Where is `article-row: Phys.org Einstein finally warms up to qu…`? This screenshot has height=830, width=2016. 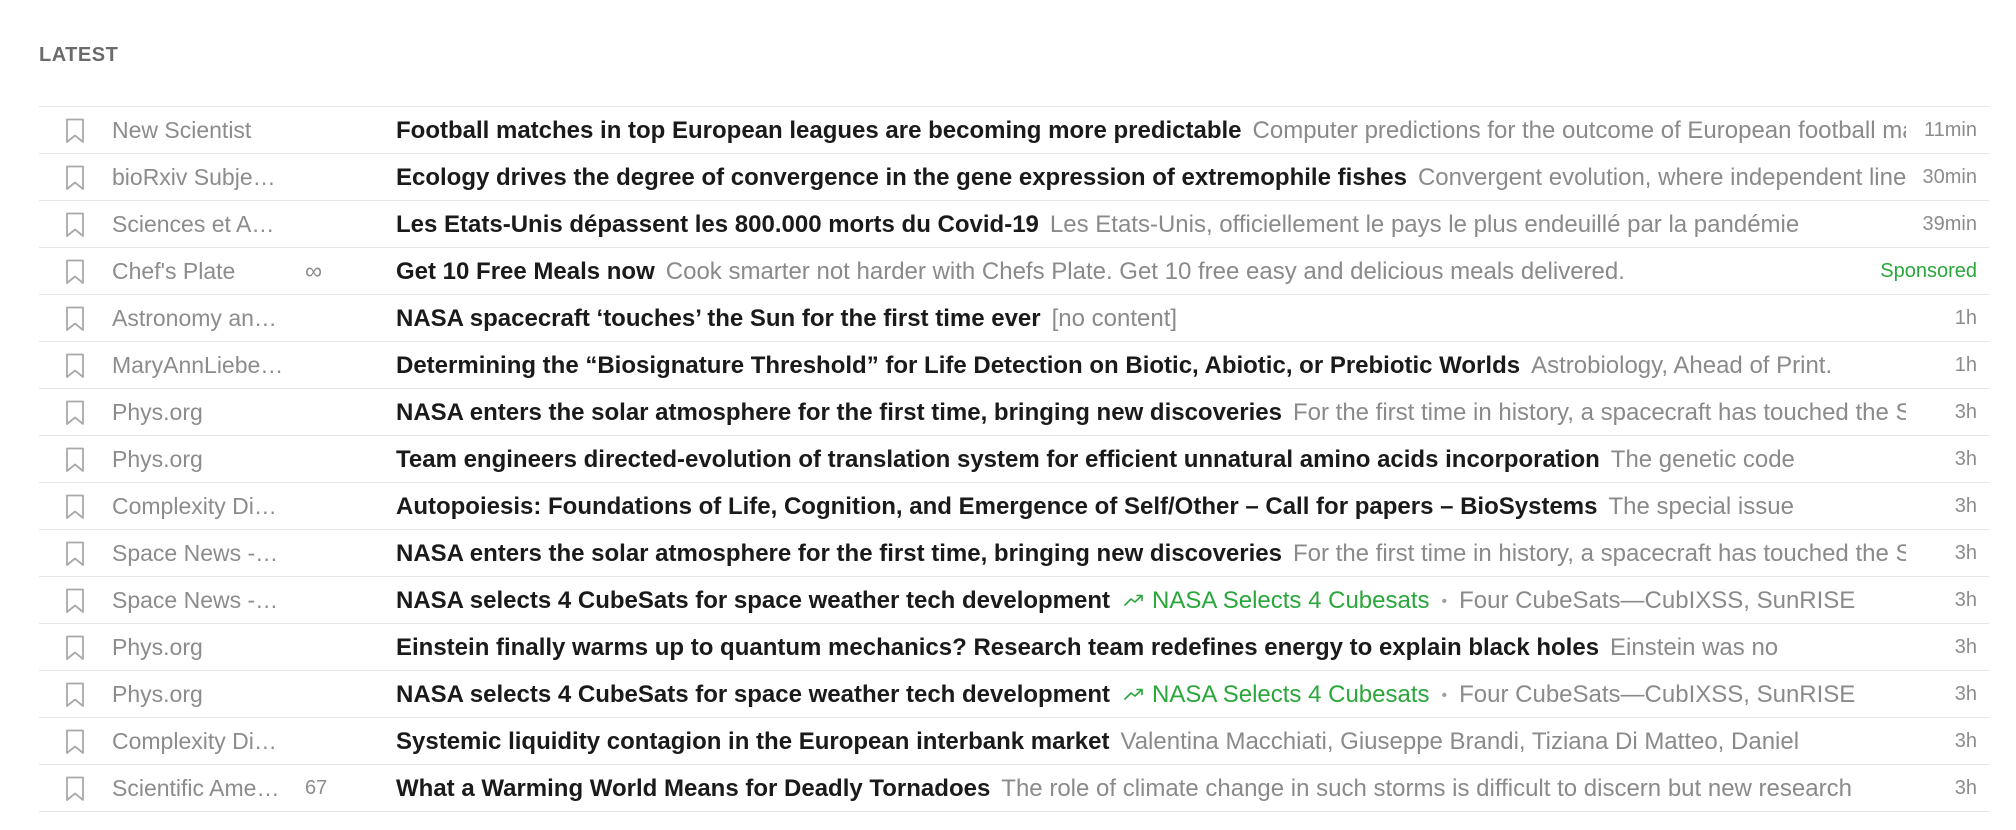 article-row: Phys.org Einstein finally warms up to qu… is located at coordinates (1014, 647).